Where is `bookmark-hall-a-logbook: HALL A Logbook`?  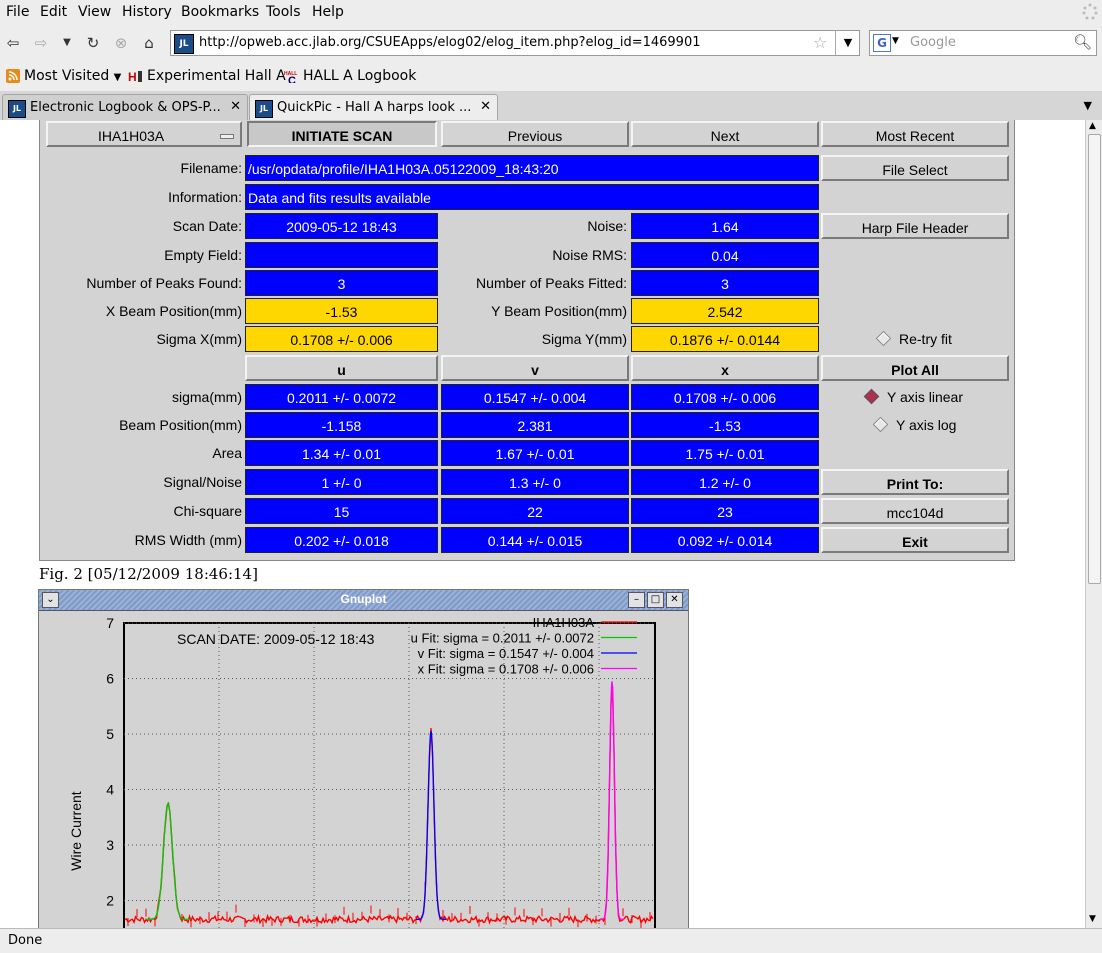 bookmark-hall-a-logbook: HALL A Logbook is located at coordinates (359, 76).